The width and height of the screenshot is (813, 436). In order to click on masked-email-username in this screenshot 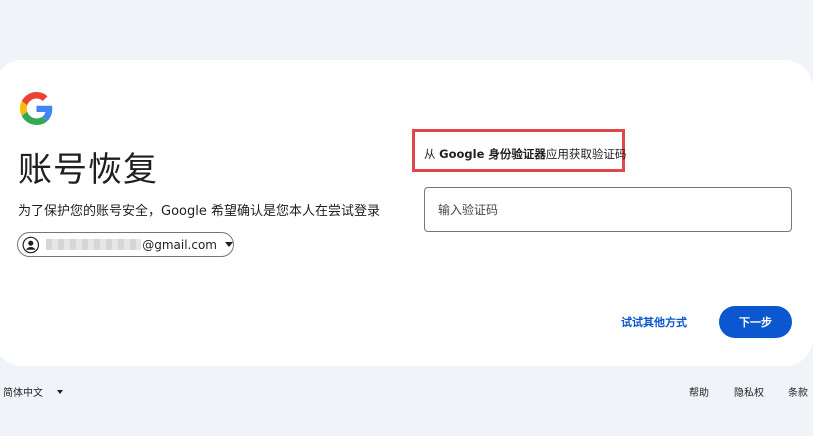, I will do `click(93, 244)`.